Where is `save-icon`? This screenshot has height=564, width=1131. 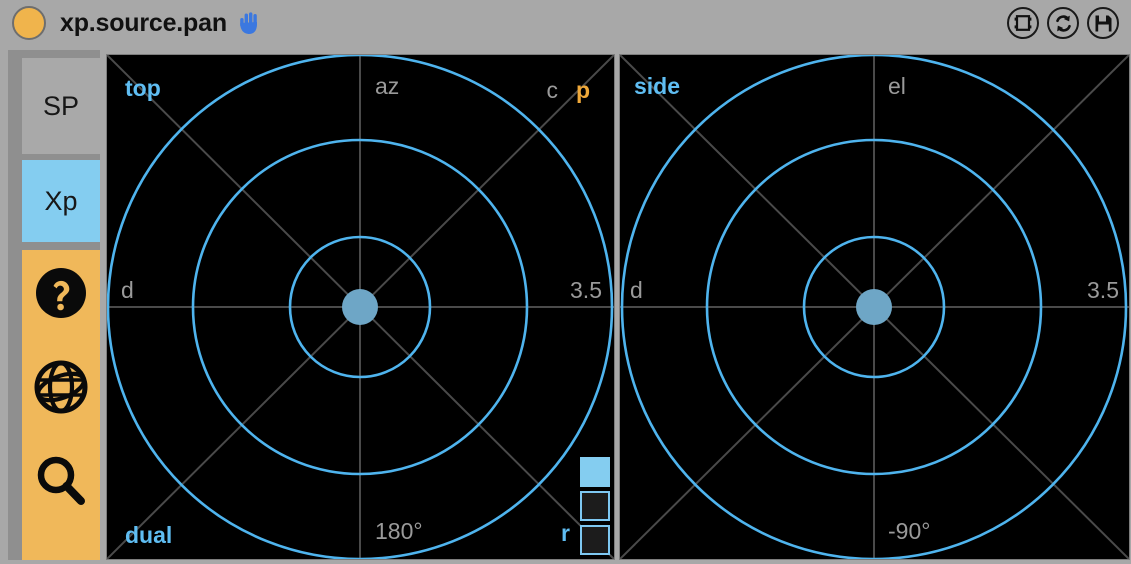
save-icon is located at coordinates (1103, 23).